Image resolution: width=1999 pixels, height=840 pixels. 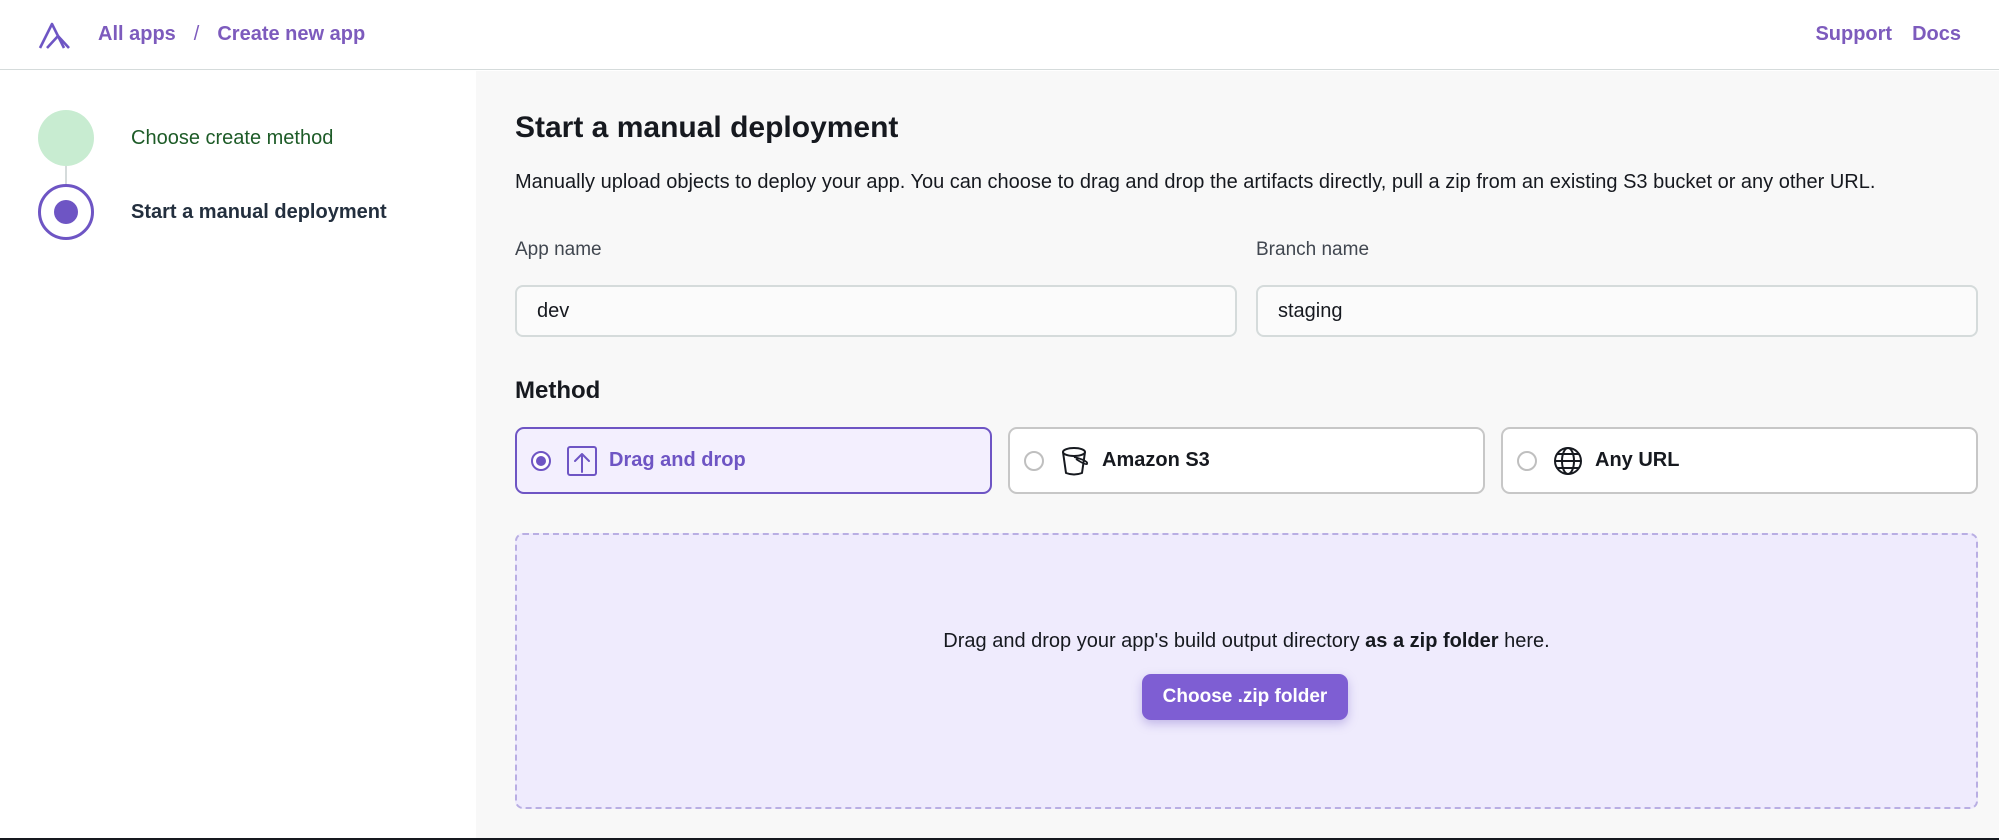 What do you see at coordinates (876, 311) in the screenshot?
I see `app-name-input` at bounding box center [876, 311].